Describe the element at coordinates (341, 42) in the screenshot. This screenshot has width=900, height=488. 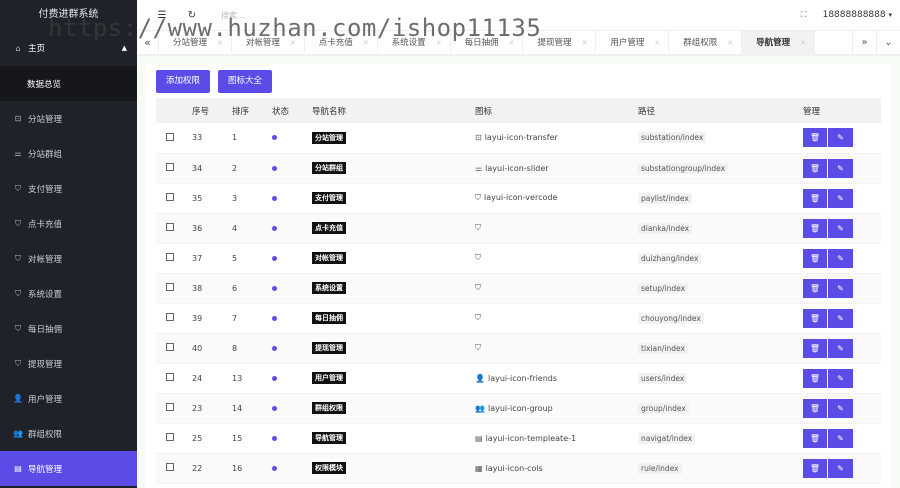
I see `tab: 点卡充值 ✕` at that location.